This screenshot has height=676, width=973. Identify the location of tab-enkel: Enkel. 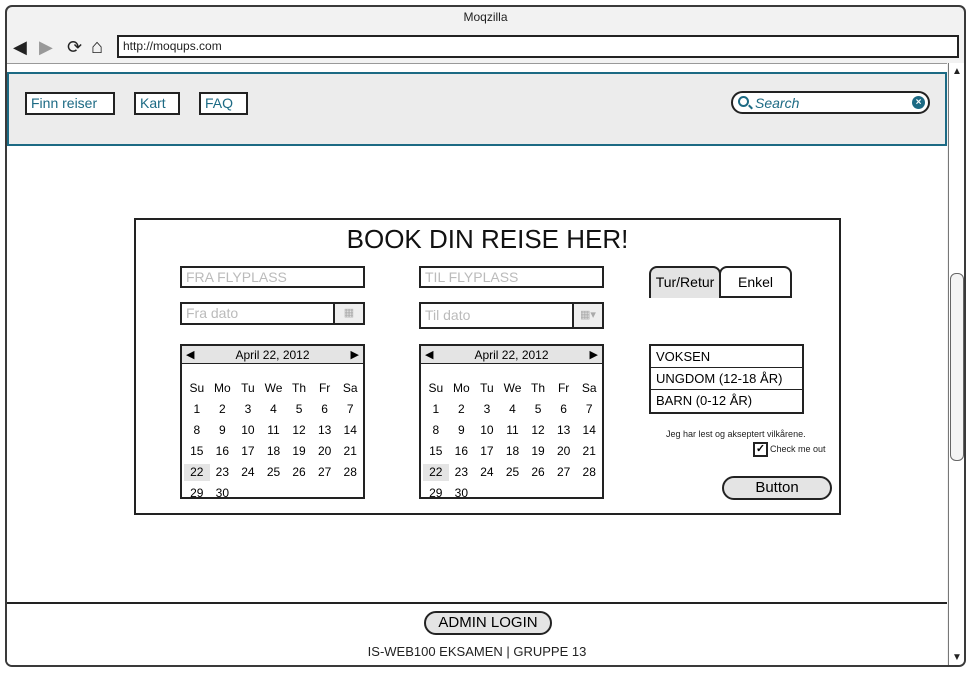
(755, 282).